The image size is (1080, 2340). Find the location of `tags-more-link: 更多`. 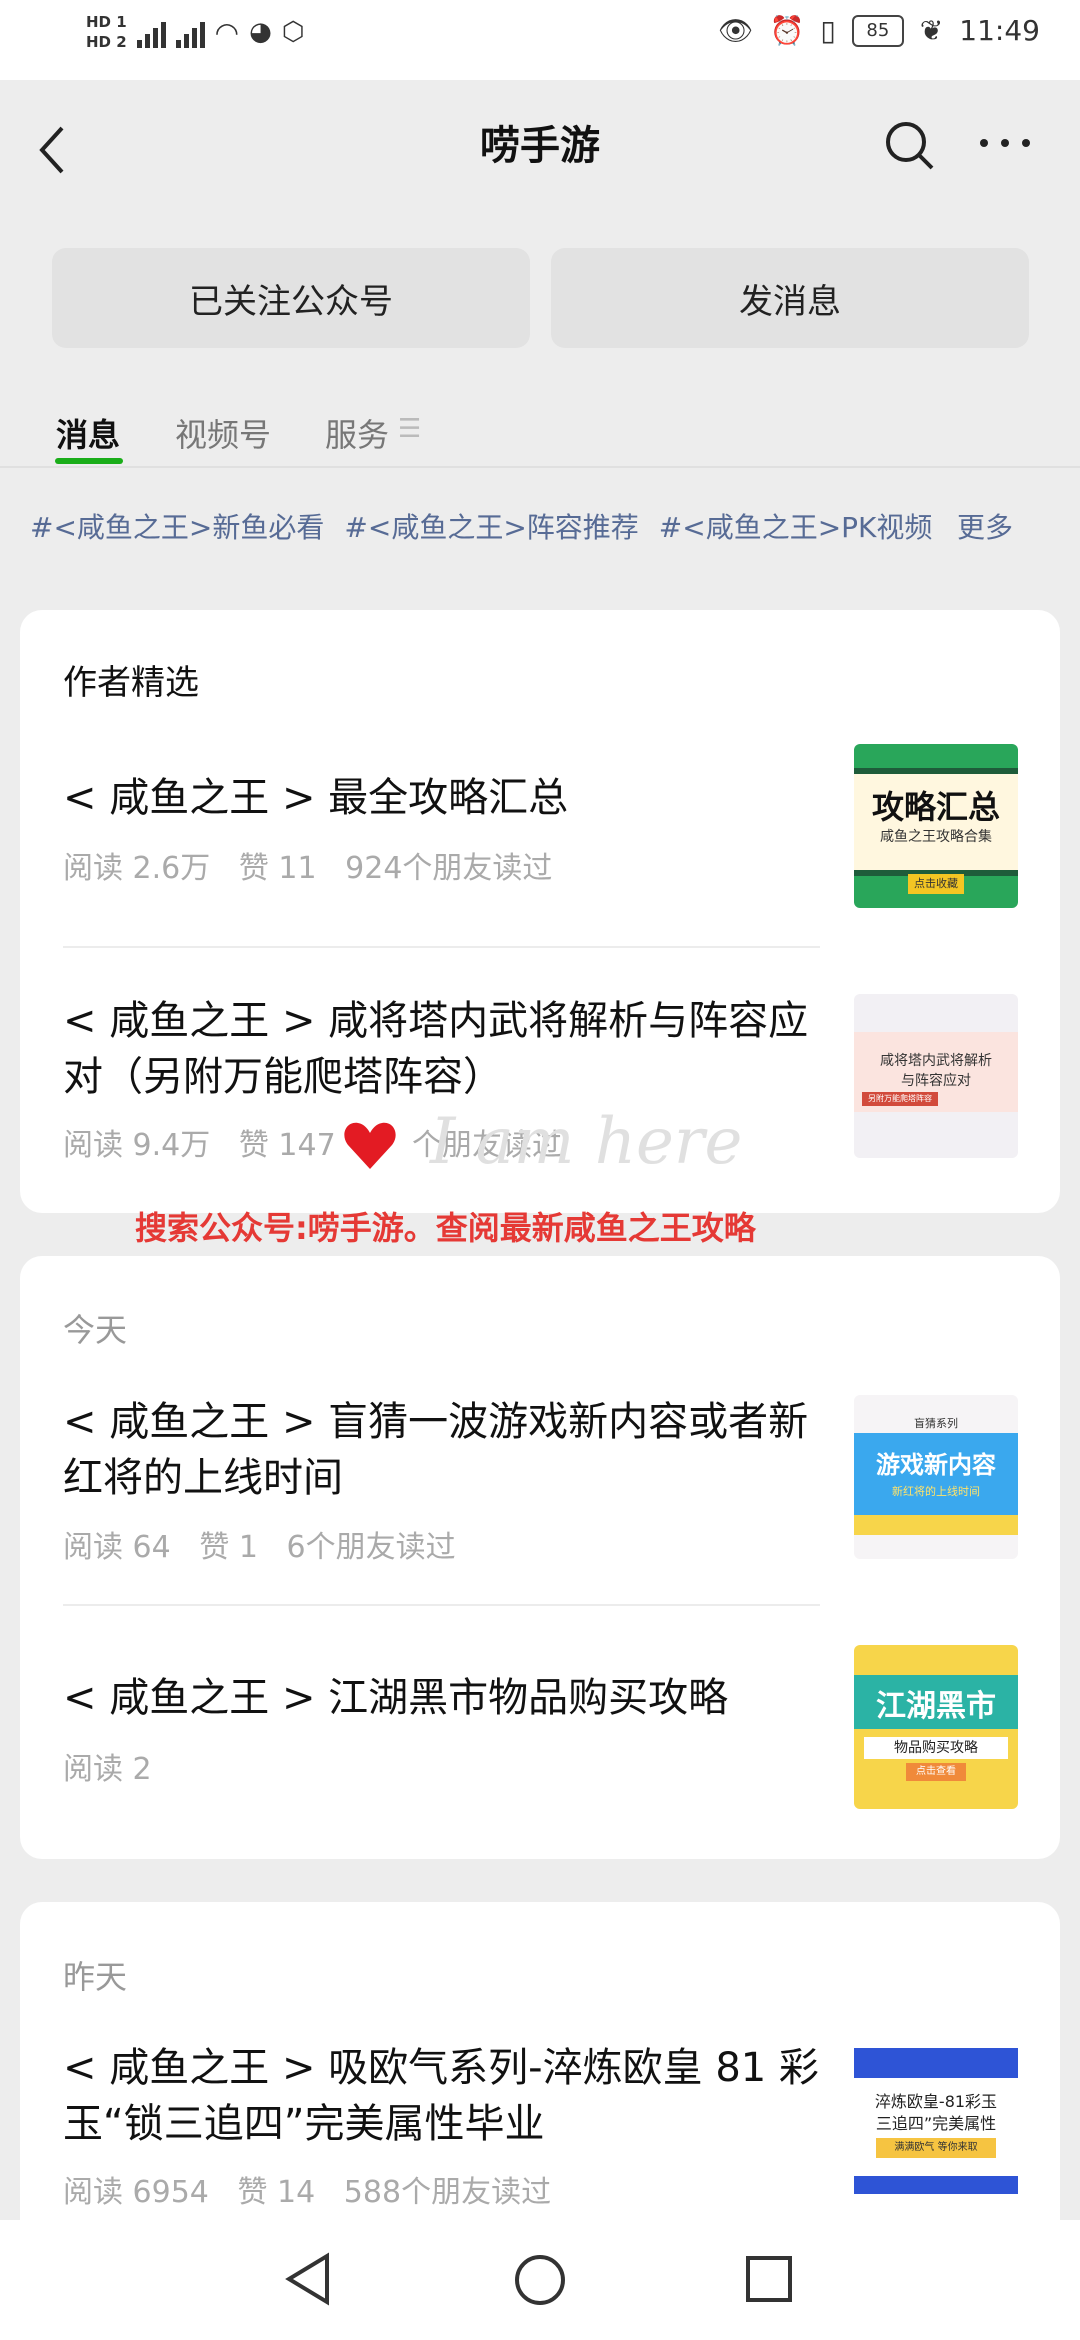

tags-more-link: 更多 is located at coordinates (985, 526).